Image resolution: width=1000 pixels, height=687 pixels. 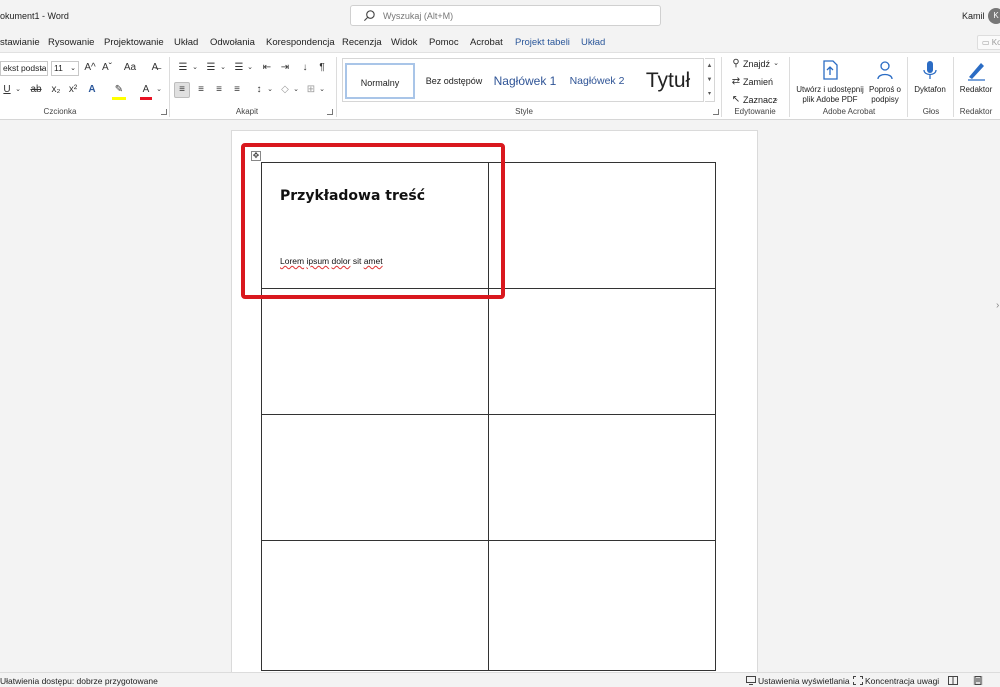 What do you see at coordinates (232, 42) in the screenshot?
I see `tab-odwolania: Odwołania` at bounding box center [232, 42].